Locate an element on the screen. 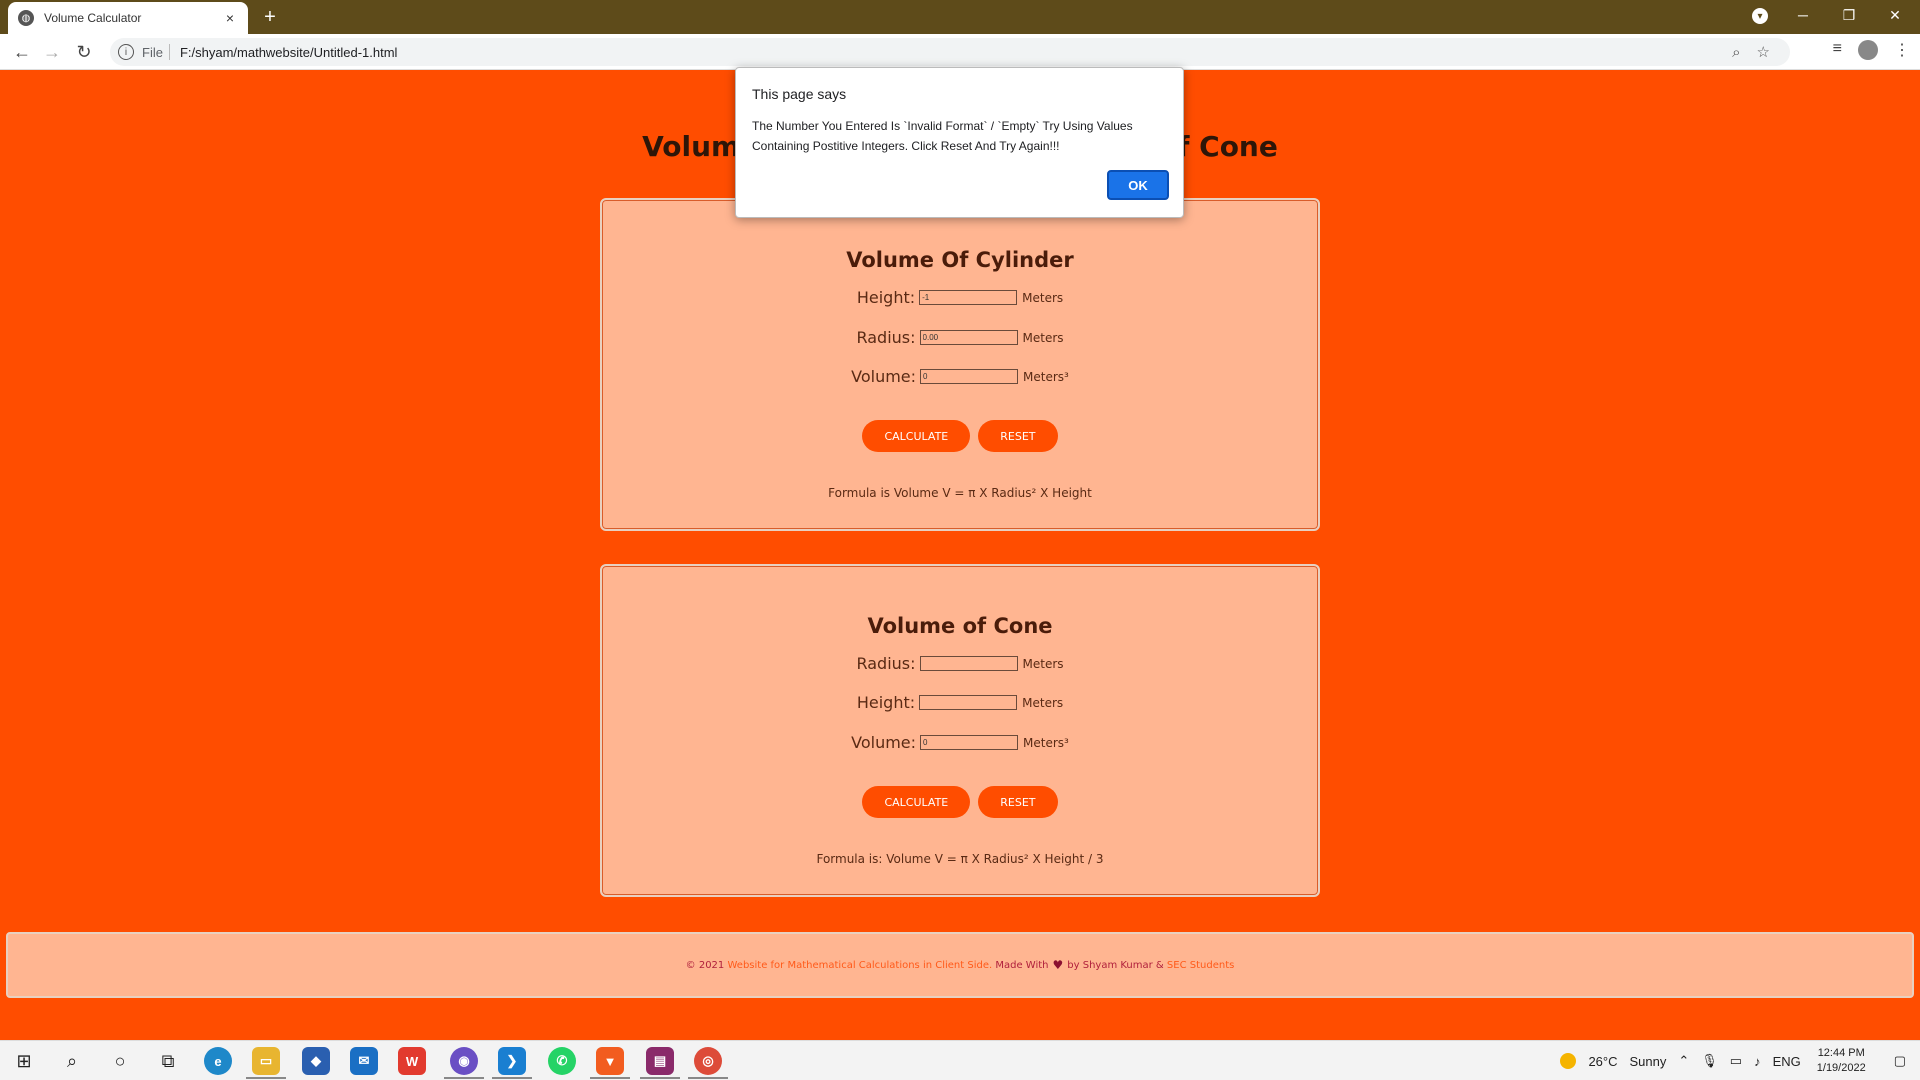  cone-buttons: CALCULATE RESET is located at coordinates (960, 802).